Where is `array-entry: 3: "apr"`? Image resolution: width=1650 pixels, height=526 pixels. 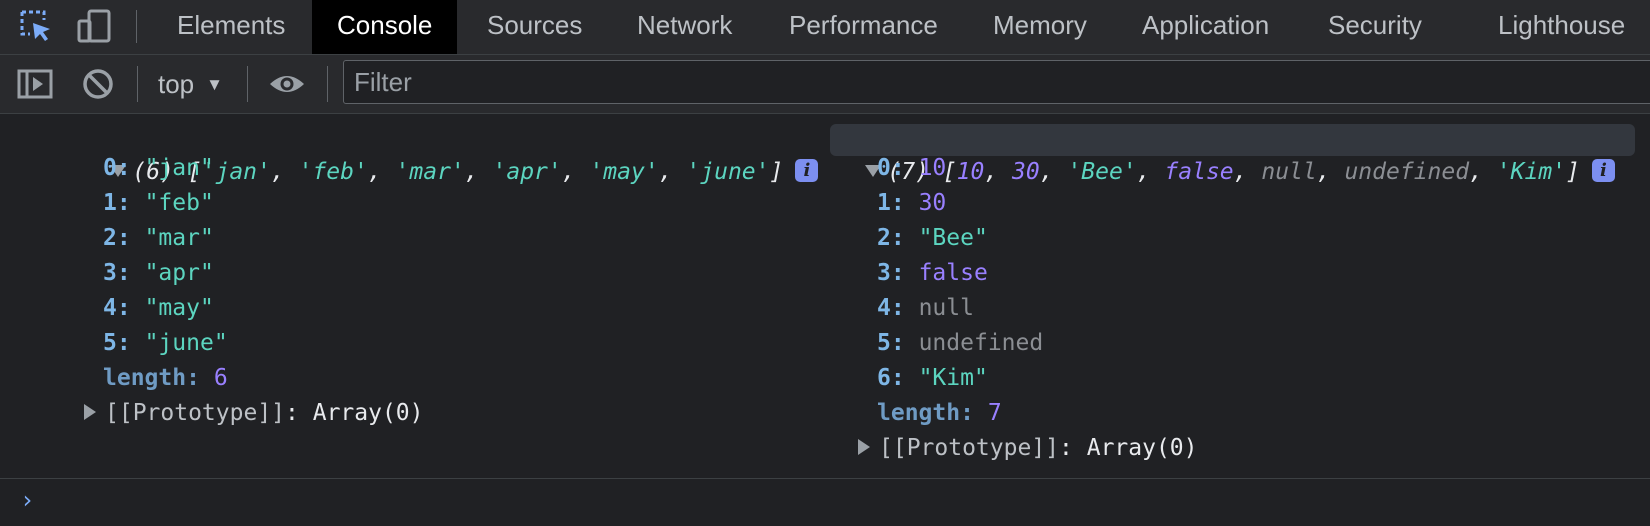 array-entry: 3: "apr" is located at coordinates (158, 273).